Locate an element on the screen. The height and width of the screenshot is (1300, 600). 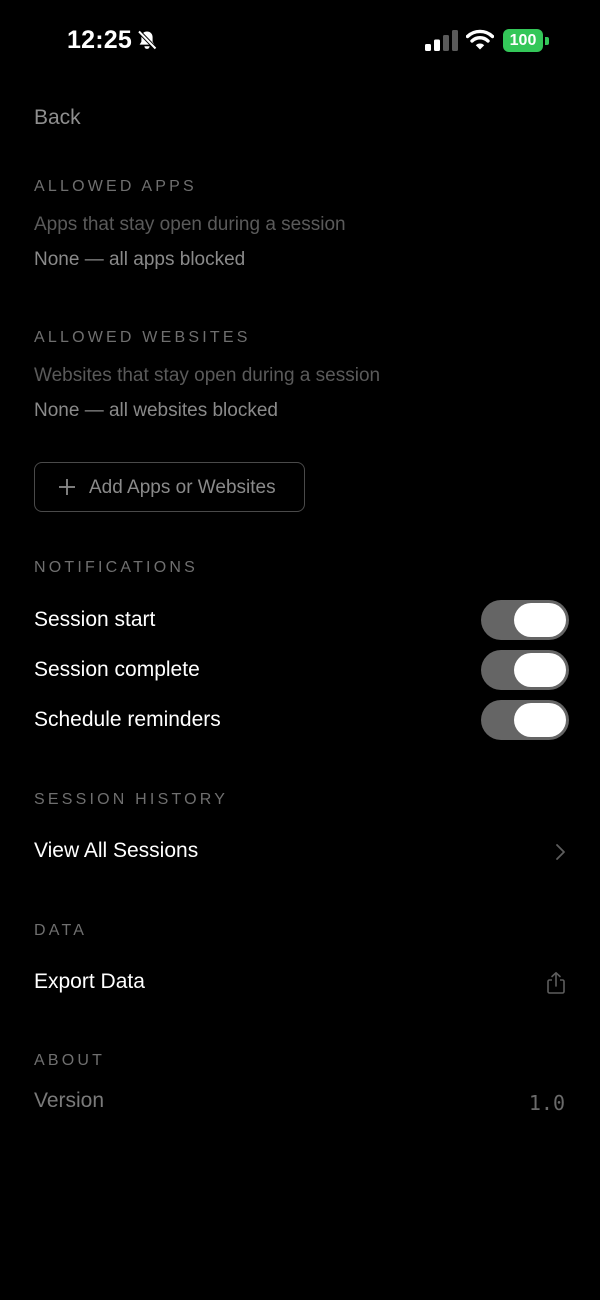
session-complete-toggle is located at coordinates (525, 670).